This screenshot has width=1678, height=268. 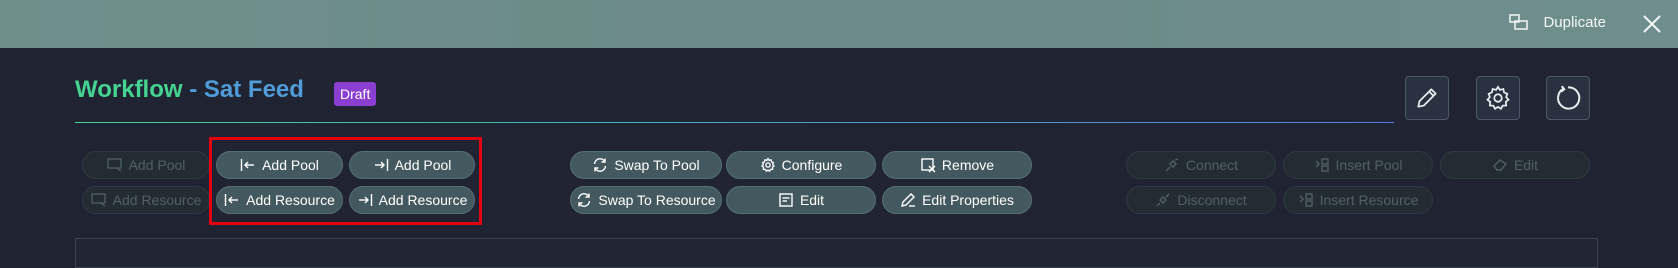 I want to click on swap-to-pool-button: Swap To Pool, so click(x=646, y=165).